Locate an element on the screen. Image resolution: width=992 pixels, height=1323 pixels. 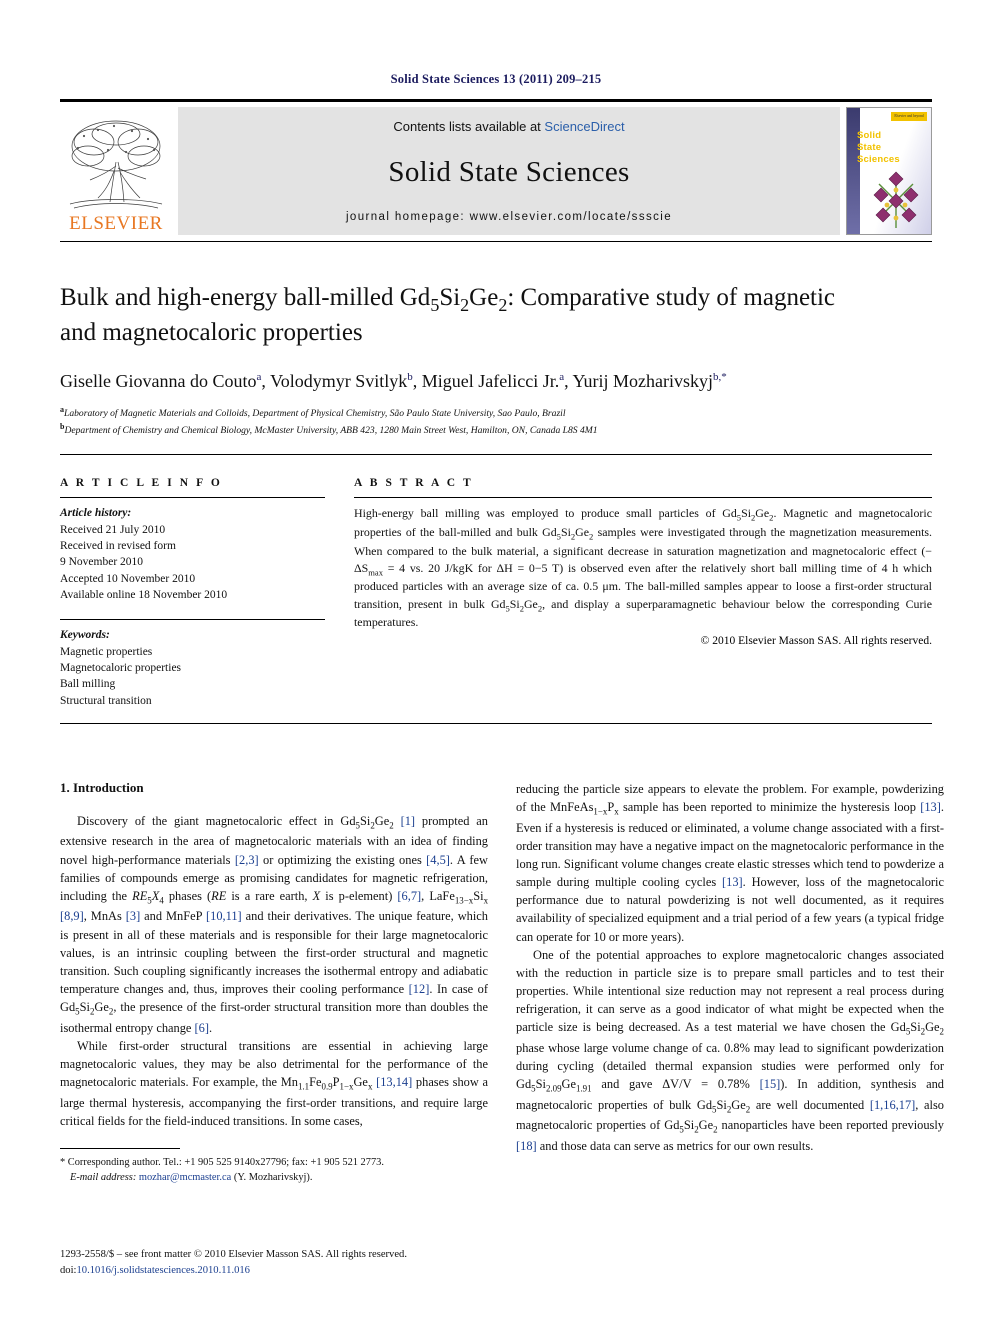
cover-tag: Elsevier and beyond is located at coordinates (909, 116).